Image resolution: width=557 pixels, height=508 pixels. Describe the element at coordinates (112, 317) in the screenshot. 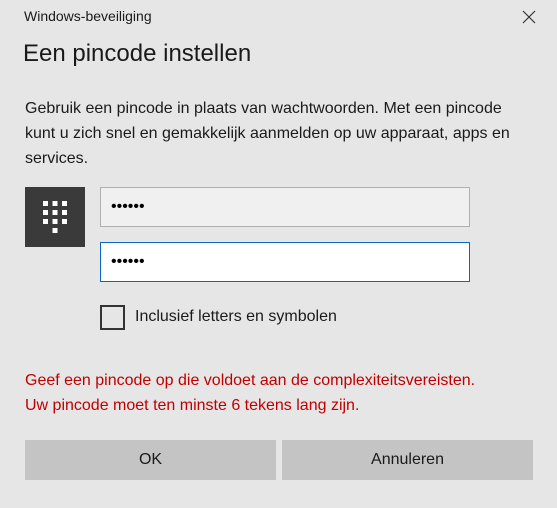

I see `include-letters-checkbox` at that location.